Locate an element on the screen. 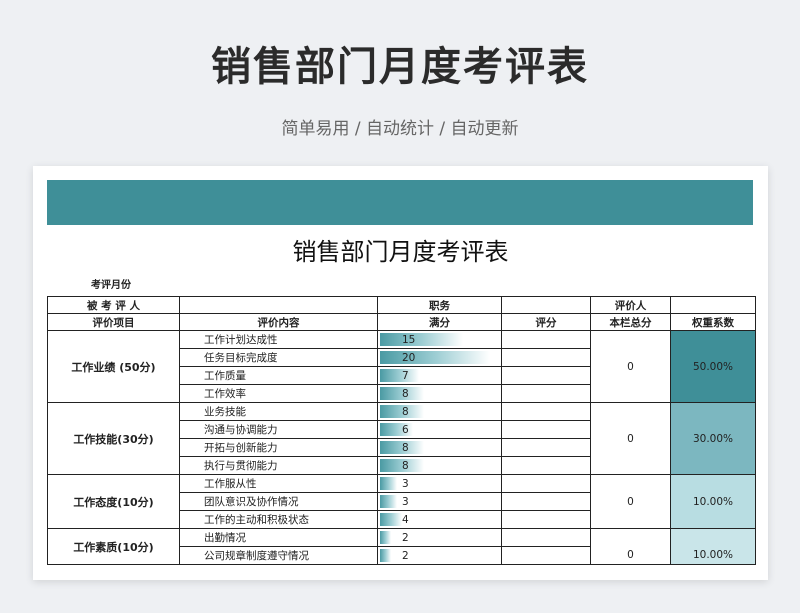  col-header-content: 评价内容 is located at coordinates (278, 322).